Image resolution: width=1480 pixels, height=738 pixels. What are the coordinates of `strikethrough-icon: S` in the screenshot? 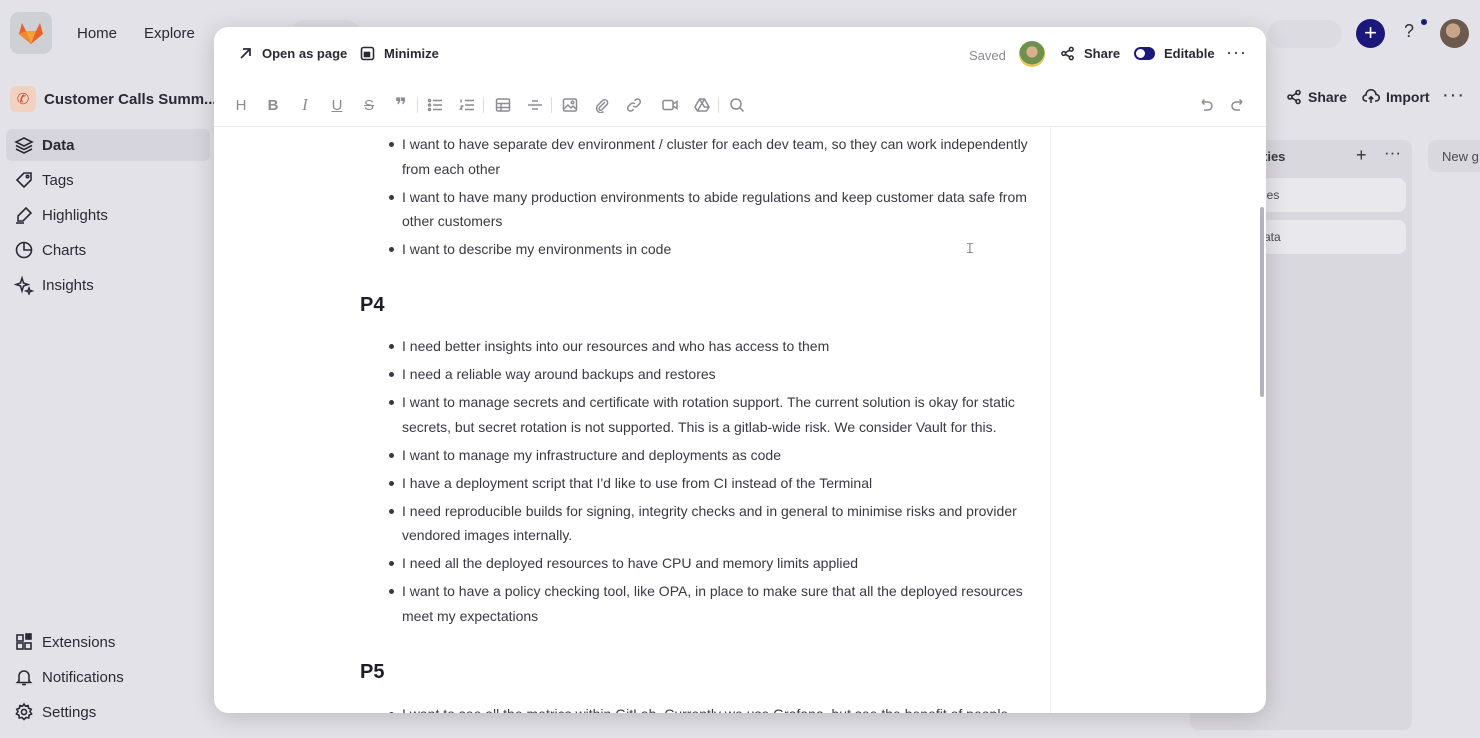 It's located at (369, 105).